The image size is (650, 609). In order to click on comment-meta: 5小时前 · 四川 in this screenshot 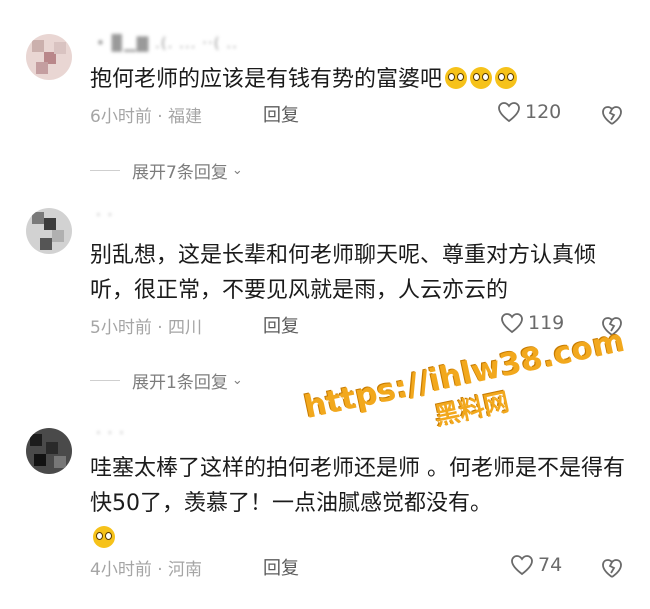, I will do `click(146, 328)`.